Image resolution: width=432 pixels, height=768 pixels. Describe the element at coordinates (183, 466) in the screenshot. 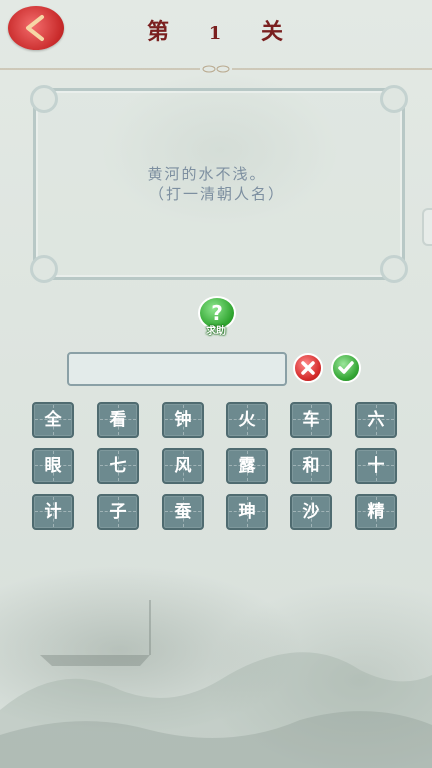

I see `char-tile: 风` at that location.